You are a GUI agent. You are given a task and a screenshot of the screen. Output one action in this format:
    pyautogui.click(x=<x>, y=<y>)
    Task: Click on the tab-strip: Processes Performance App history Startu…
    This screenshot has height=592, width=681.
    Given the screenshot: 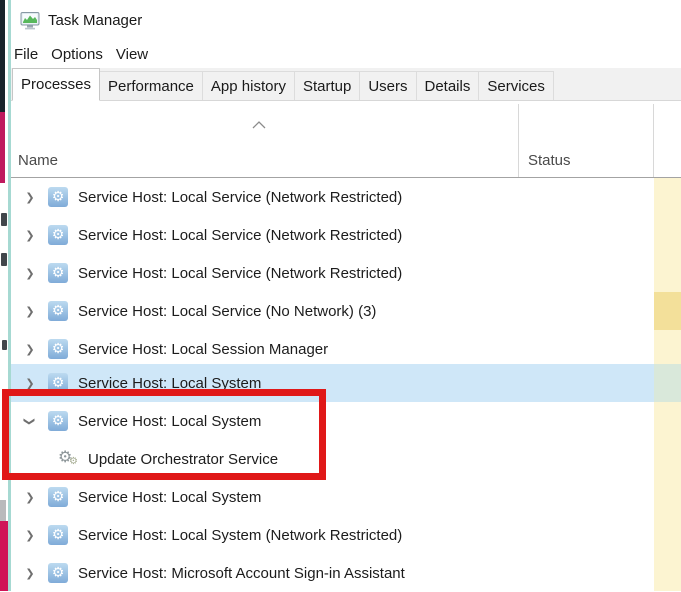 What is the action you would take?
    pyautogui.click(x=346, y=84)
    